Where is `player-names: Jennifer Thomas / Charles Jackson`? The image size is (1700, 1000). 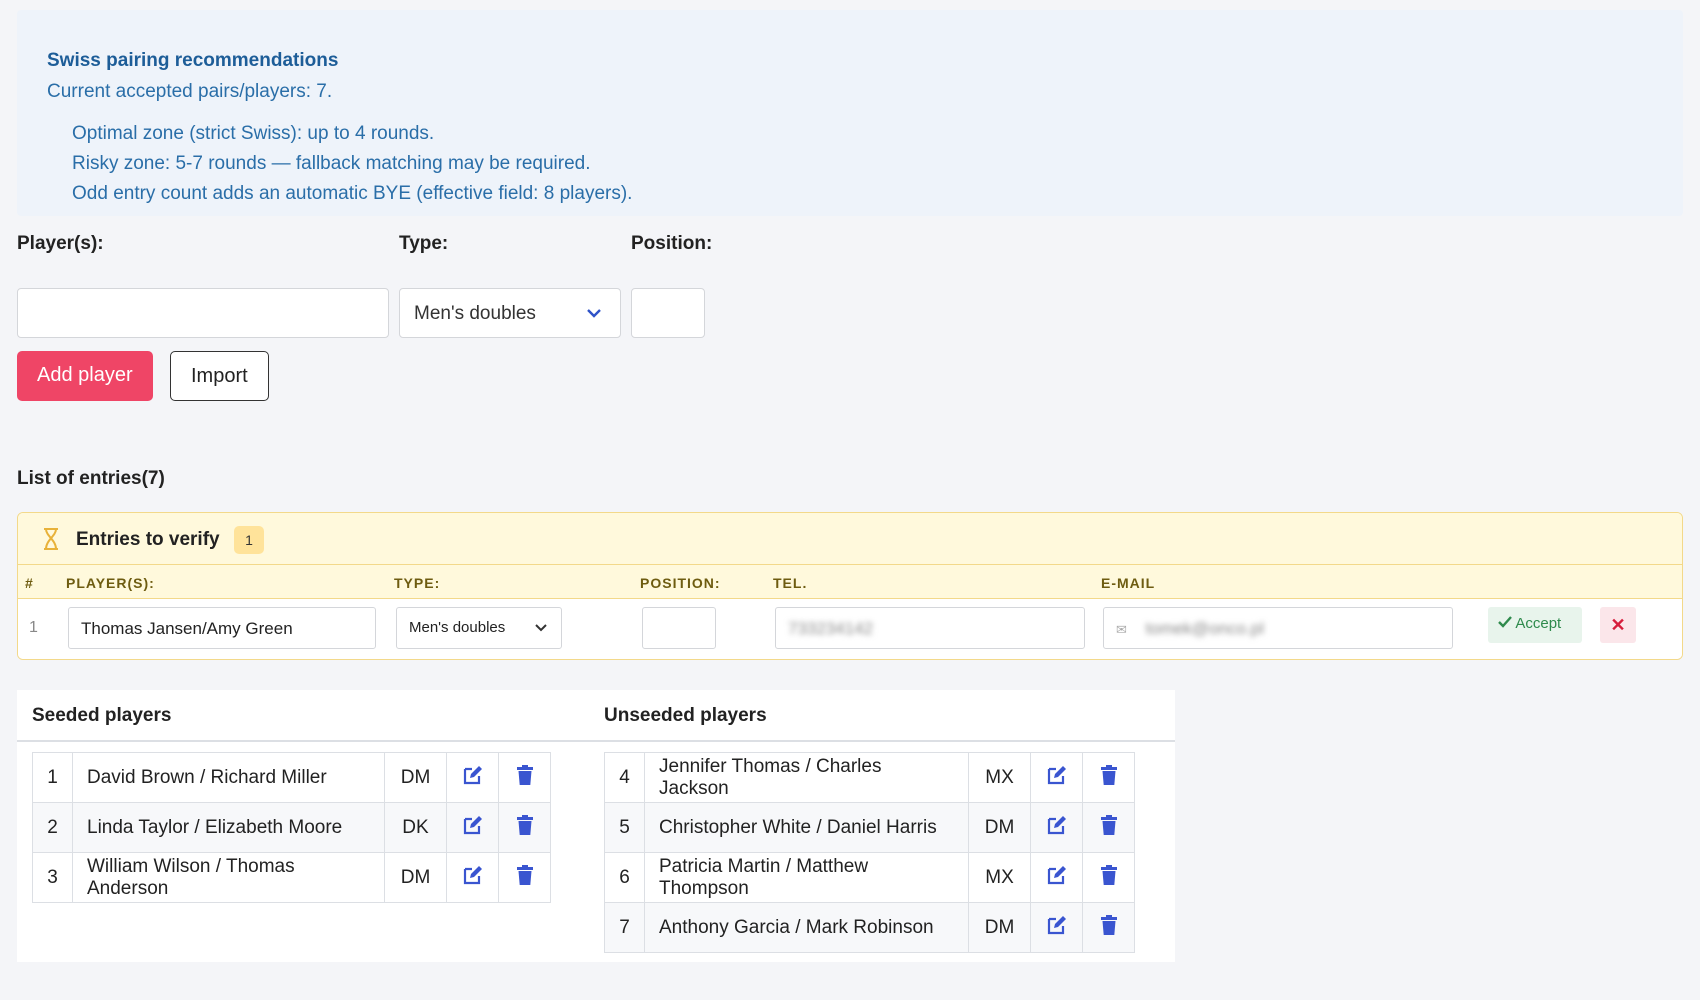 player-names: Jennifer Thomas / Charles Jackson is located at coordinates (806, 777).